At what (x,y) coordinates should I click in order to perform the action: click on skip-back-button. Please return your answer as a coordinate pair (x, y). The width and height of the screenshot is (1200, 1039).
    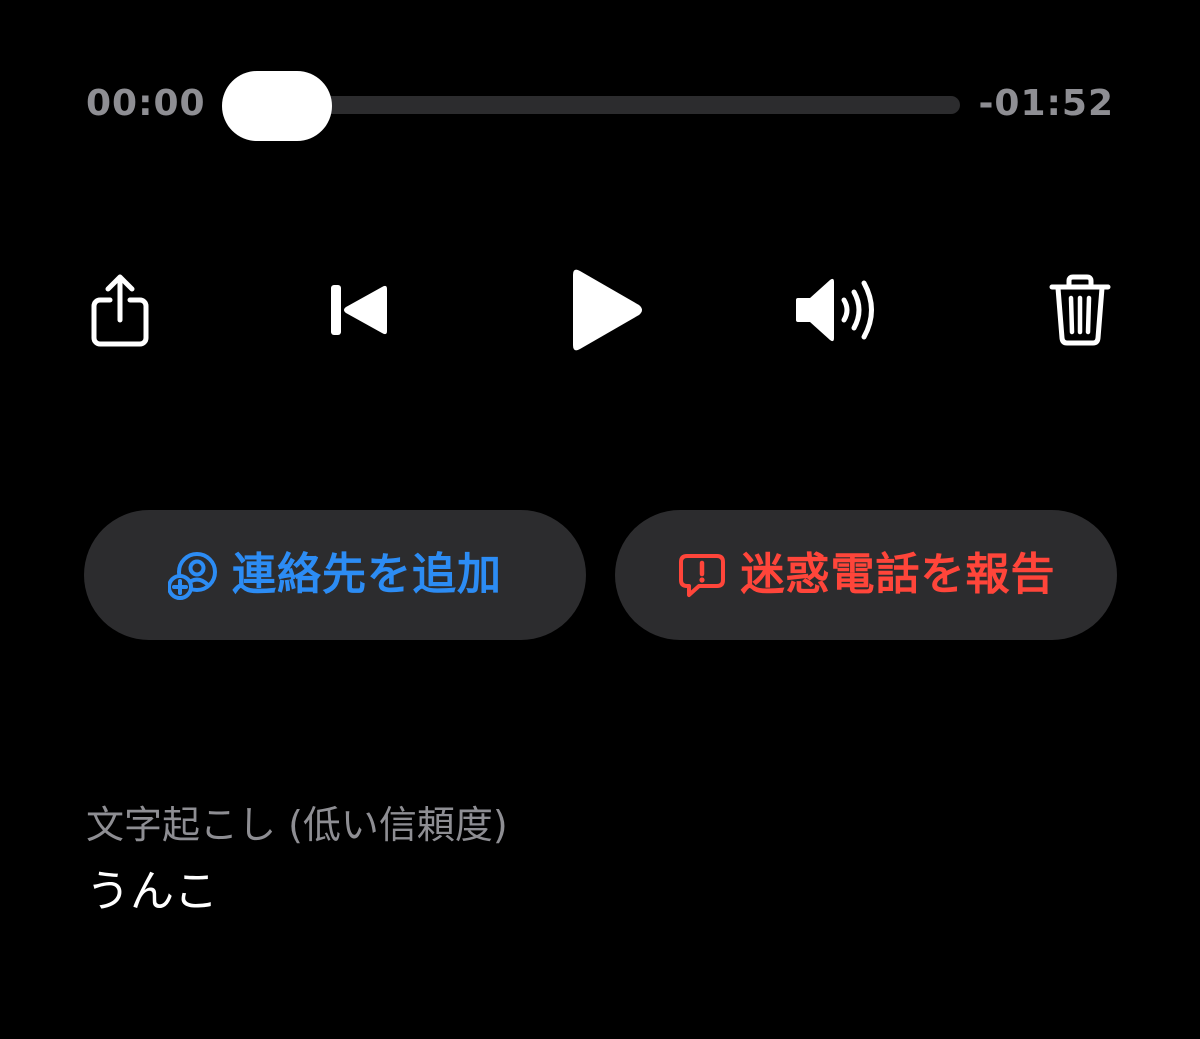
    Looking at the image, I should click on (360, 310).